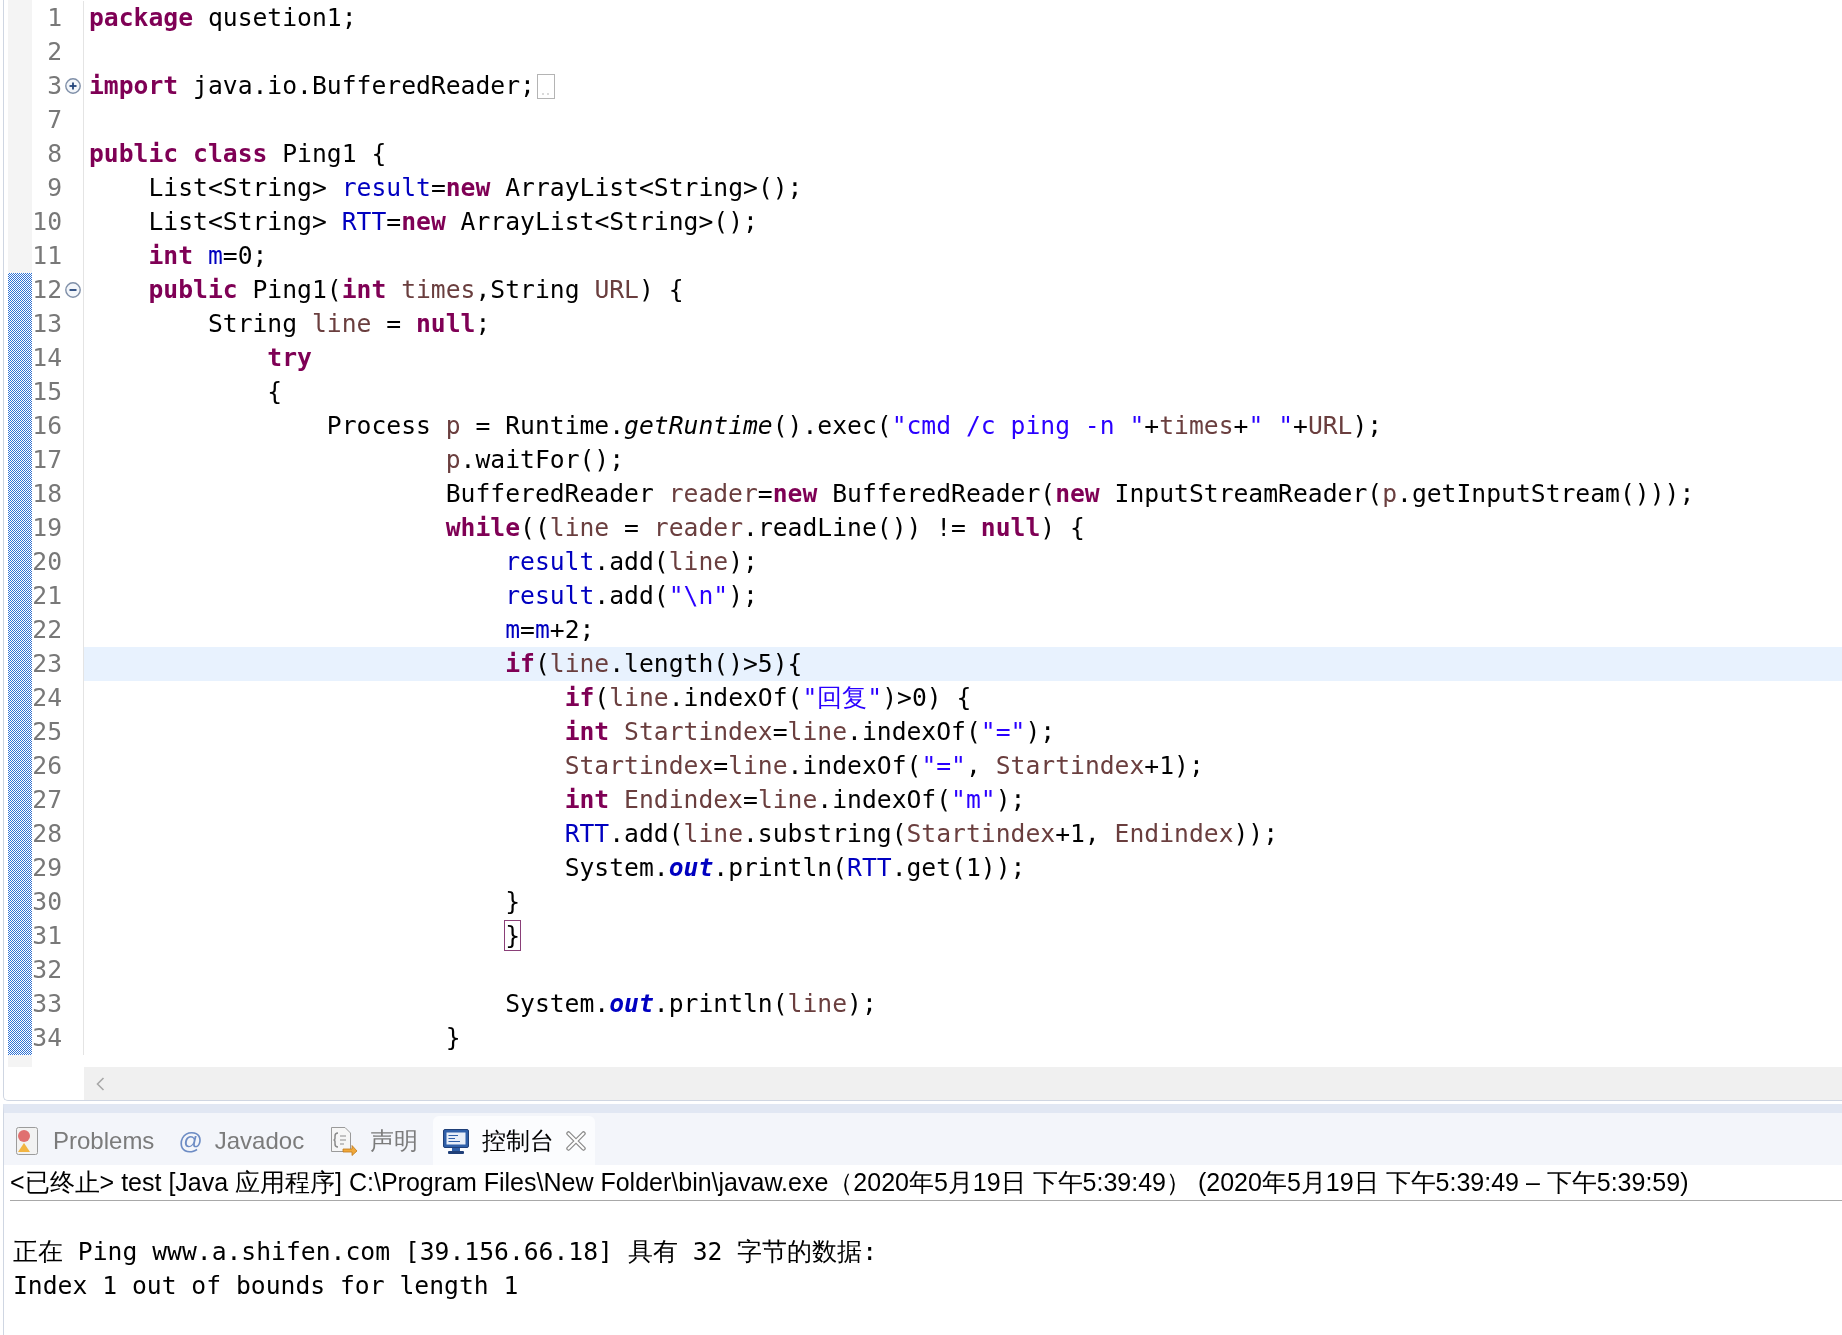  What do you see at coordinates (100, 1083) in the screenshot?
I see `chevron-left-icon` at bounding box center [100, 1083].